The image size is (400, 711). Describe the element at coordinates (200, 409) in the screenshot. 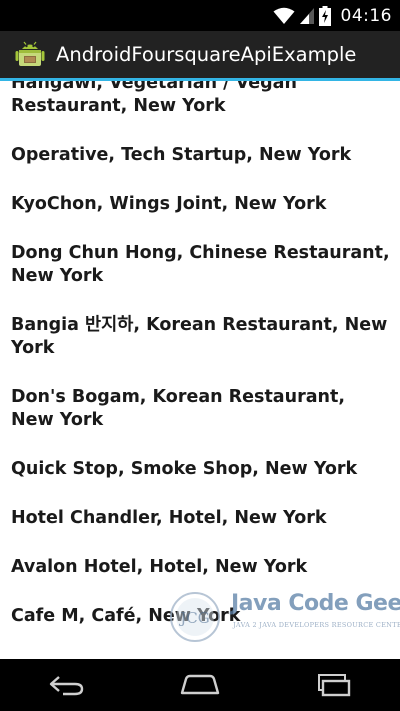

I see `list-item: Don's Bogam, Korean Restaurant, New York` at that location.